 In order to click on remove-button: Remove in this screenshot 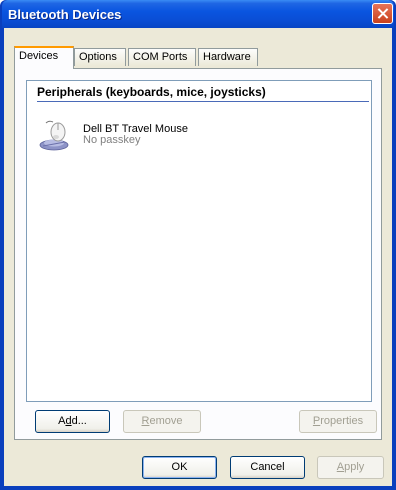, I will do `click(162, 421)`.